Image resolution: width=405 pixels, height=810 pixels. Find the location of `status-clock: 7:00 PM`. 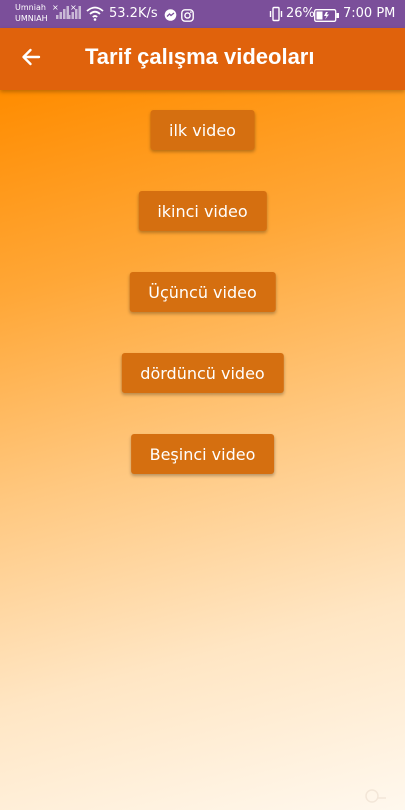

status-clock: 7:00 PM is located at coordinates (369, 13).